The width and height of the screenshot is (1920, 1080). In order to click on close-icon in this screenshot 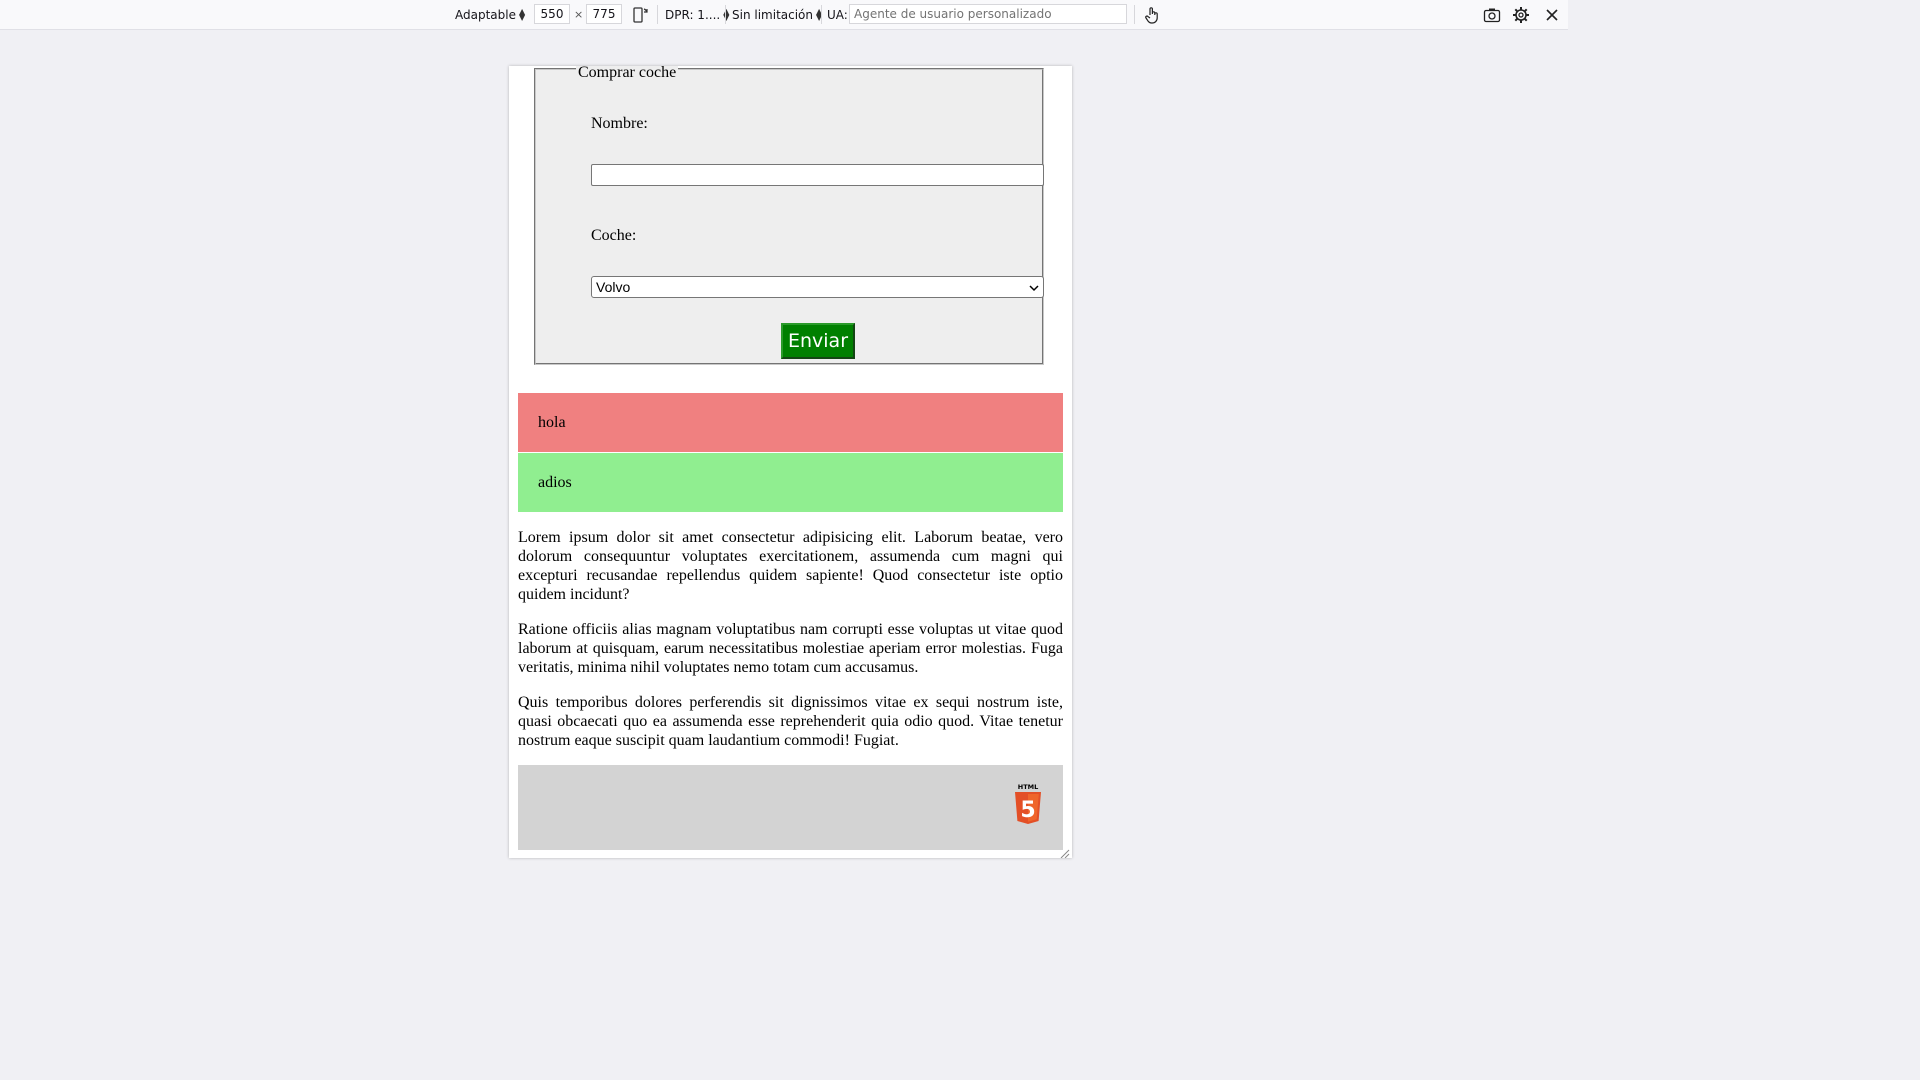, I will do `click(1552, 15)`.